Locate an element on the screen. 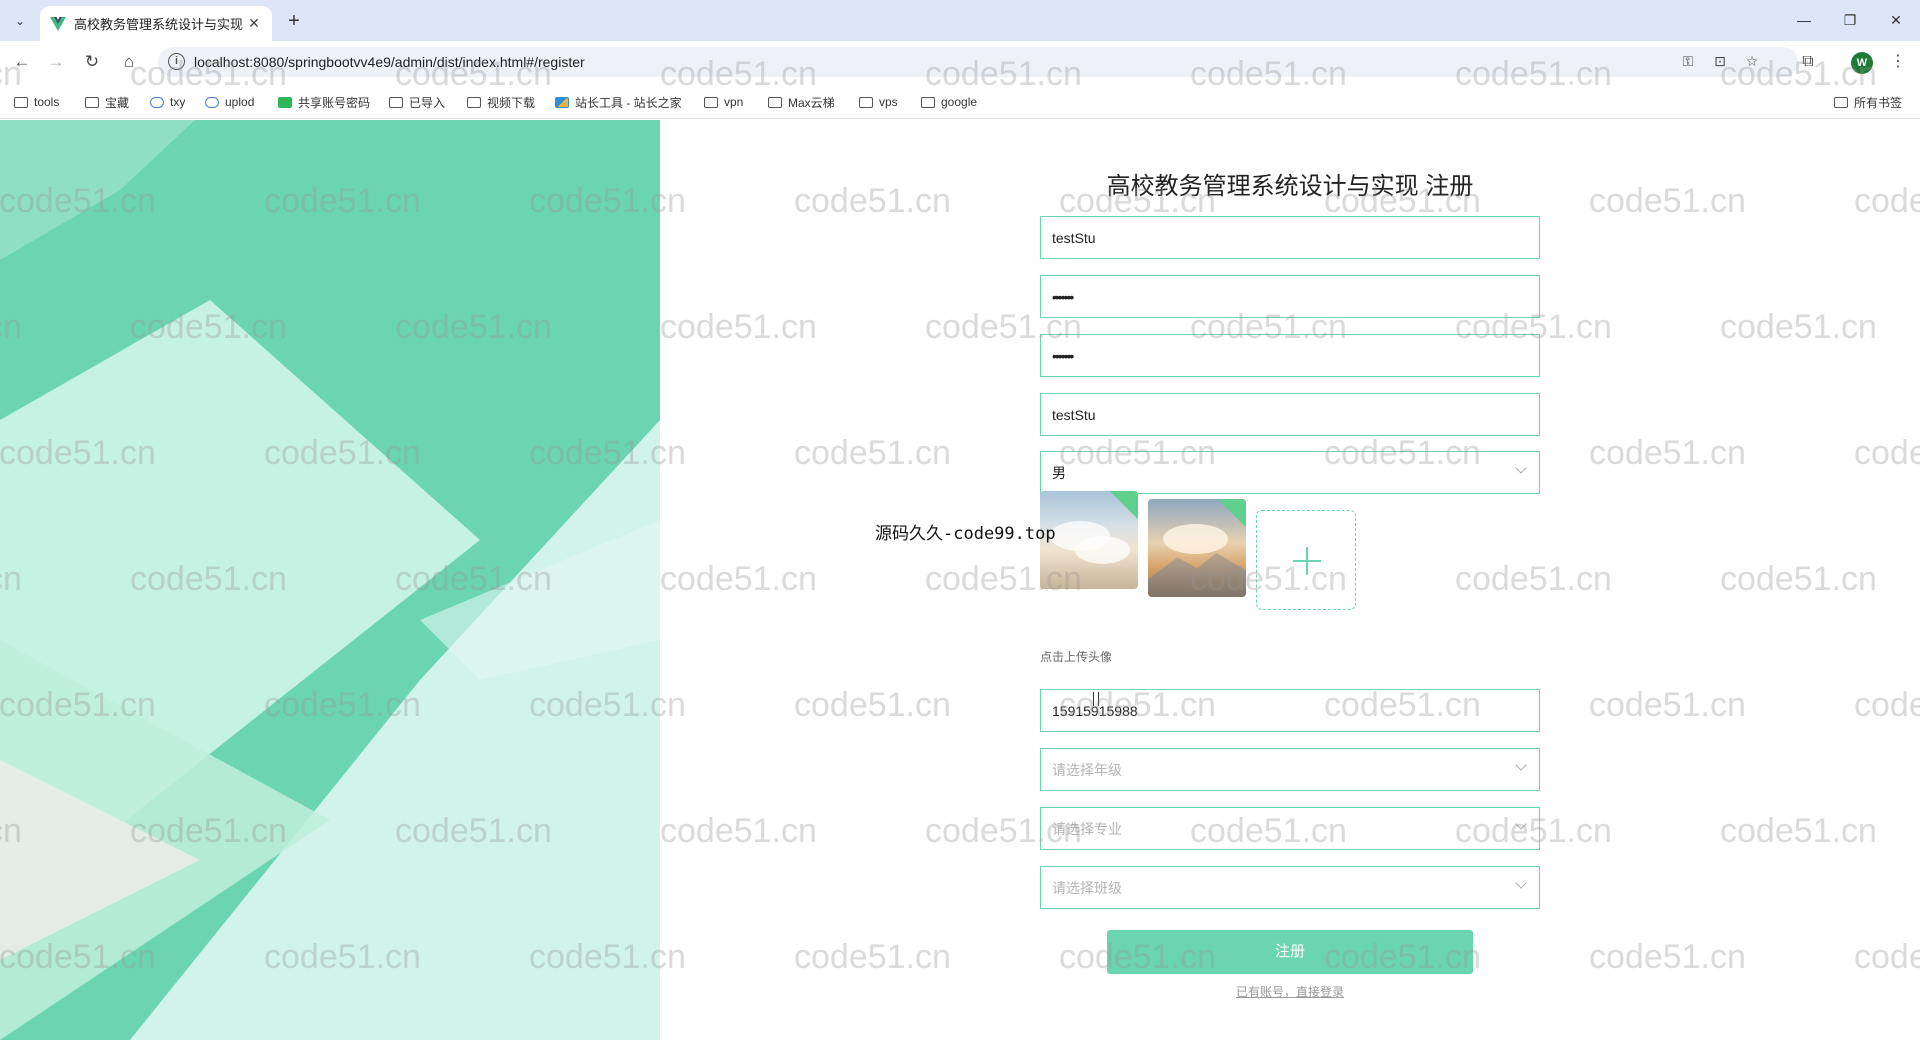 The image size is (1920, 1040). register-button: 注册 is located at coordinates (1290, 952).